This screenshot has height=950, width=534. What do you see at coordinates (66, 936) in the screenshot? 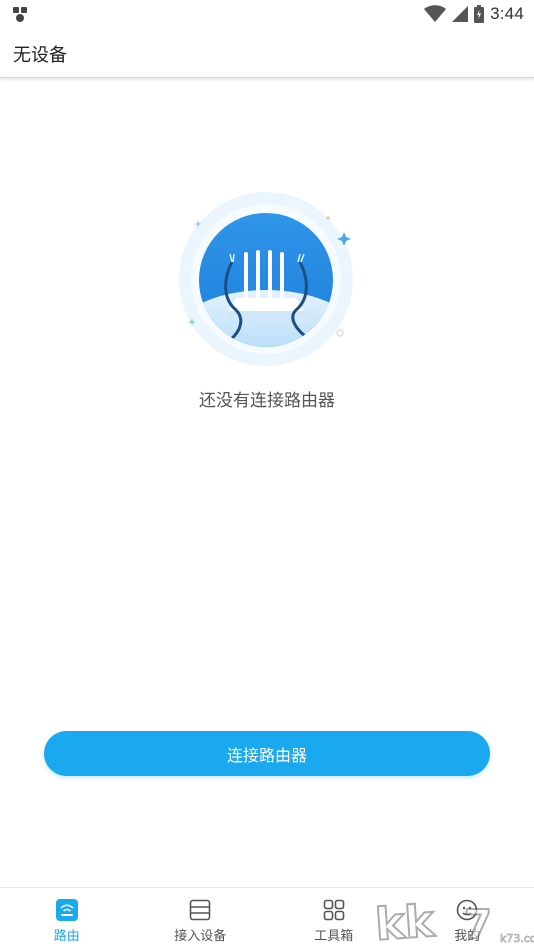
I see `tab-label: 路由` at bounding box center [66, 936].